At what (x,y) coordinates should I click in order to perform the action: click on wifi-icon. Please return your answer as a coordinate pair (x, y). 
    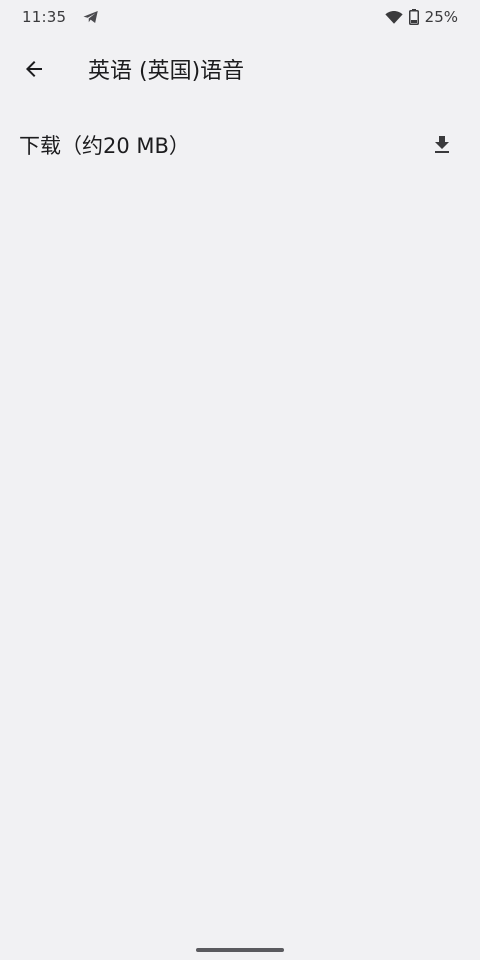
    Looking at the image, I should click on (394, 17).